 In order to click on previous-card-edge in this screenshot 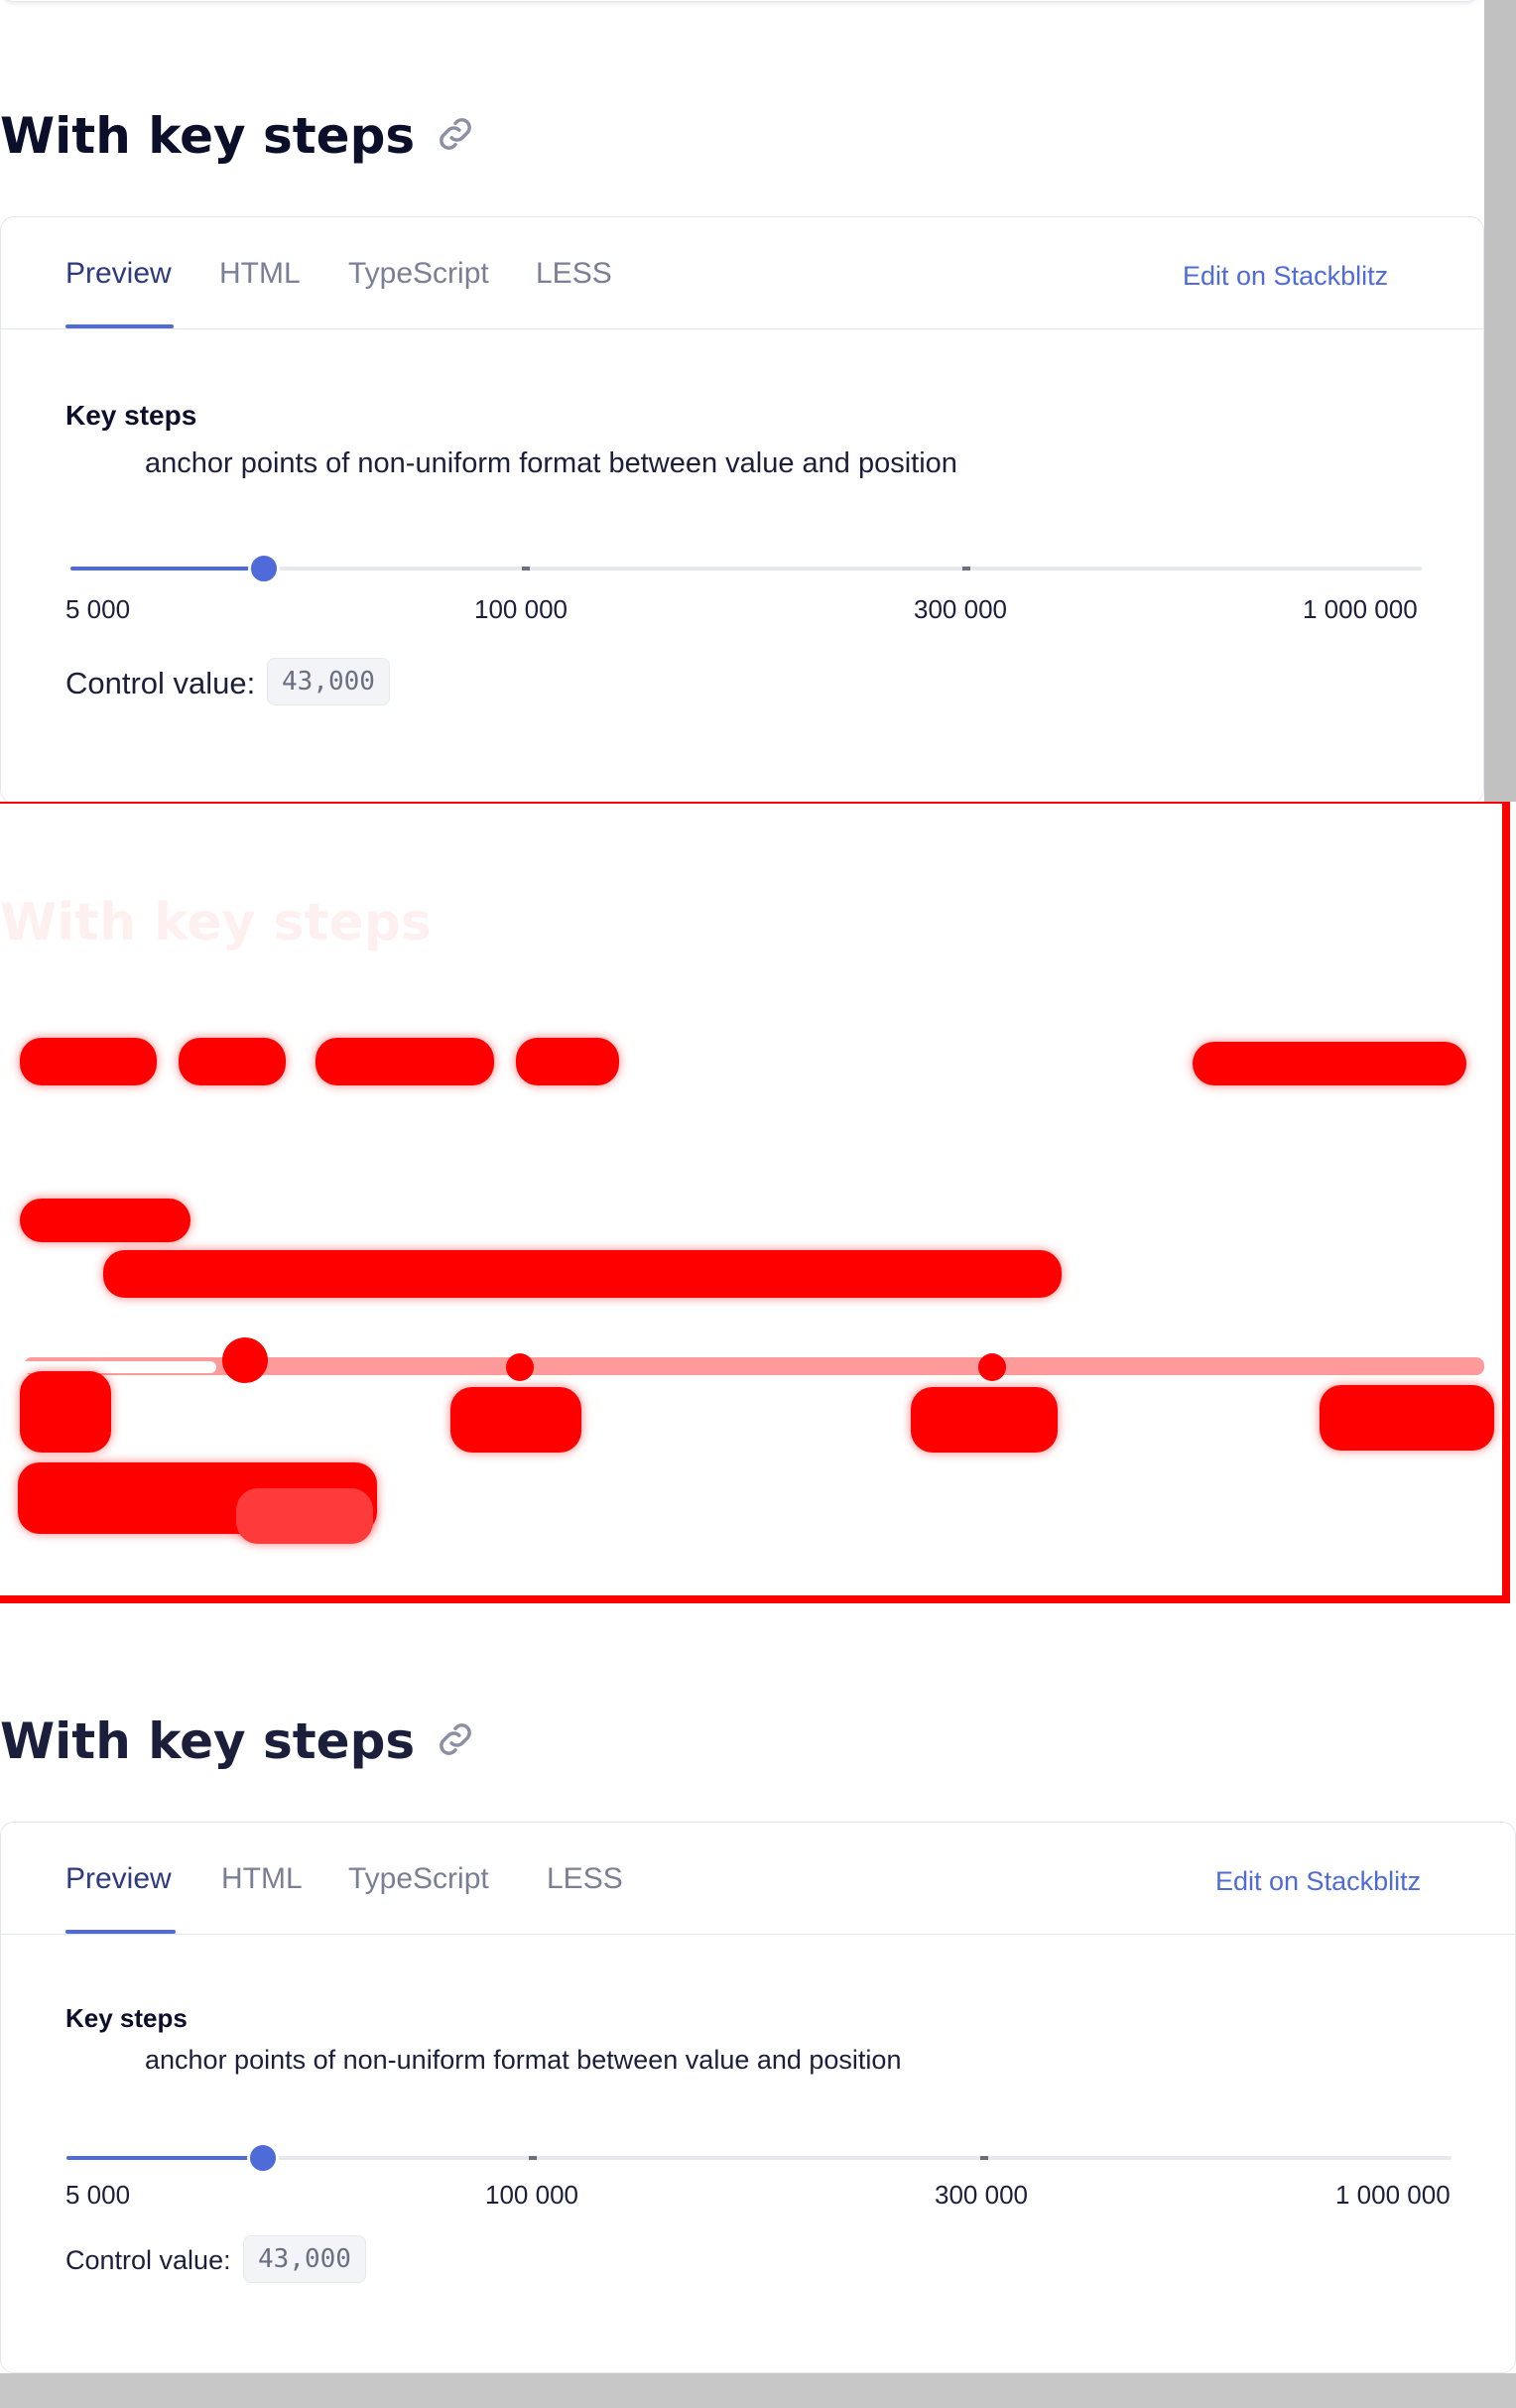, I will do `click(740, 1)`.